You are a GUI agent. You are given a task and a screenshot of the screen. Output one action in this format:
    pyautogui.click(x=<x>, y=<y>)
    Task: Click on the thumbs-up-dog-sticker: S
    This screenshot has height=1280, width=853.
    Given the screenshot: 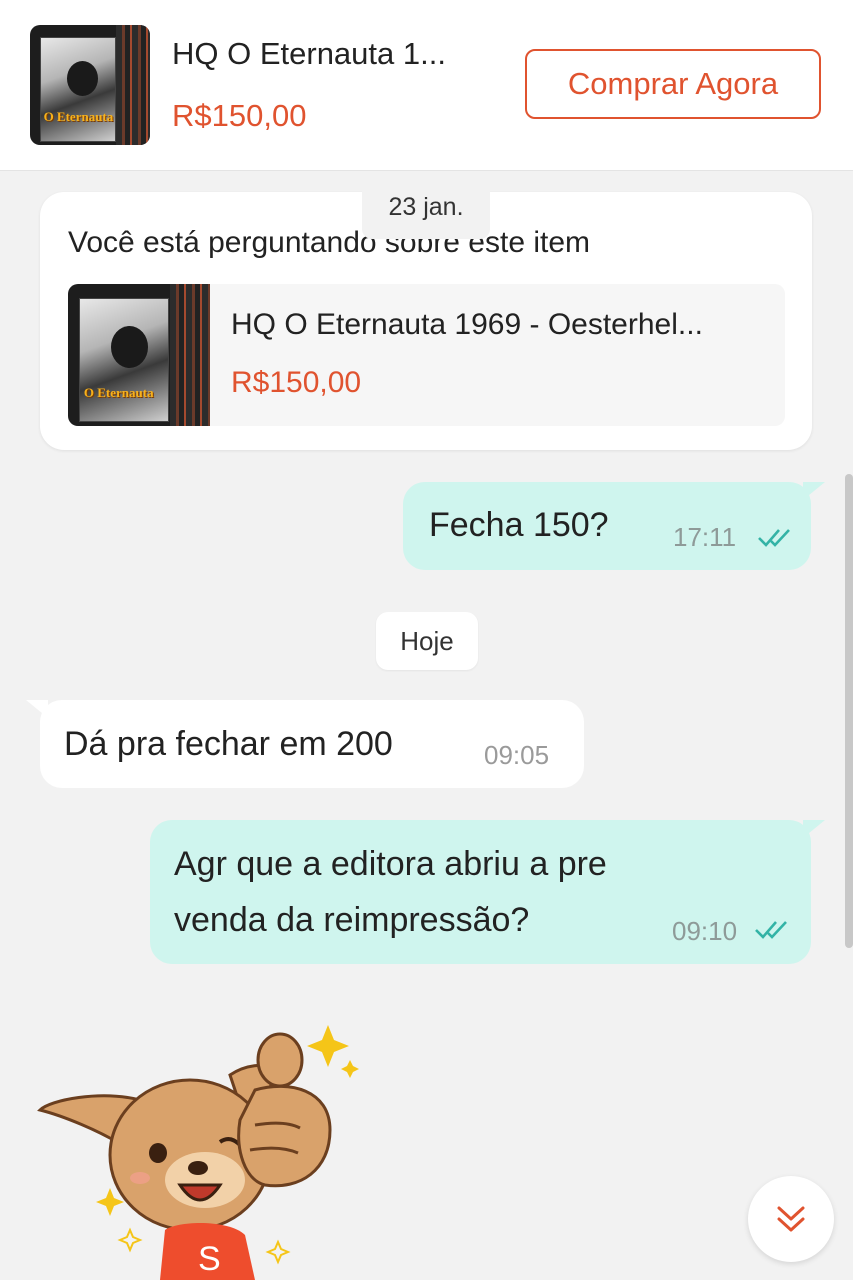 What is the action you would take?
    pyautogui.click(x=205, y=1150)
    